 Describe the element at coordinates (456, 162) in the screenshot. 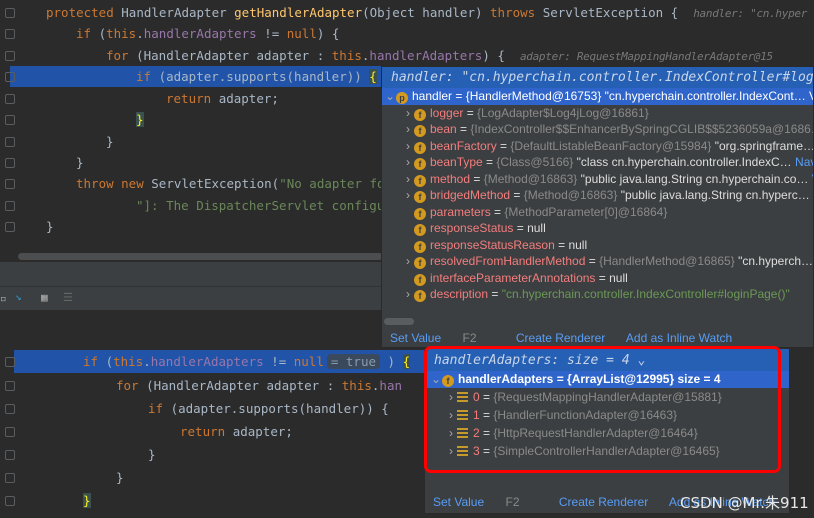

I see `item-name: beanType` at that location.